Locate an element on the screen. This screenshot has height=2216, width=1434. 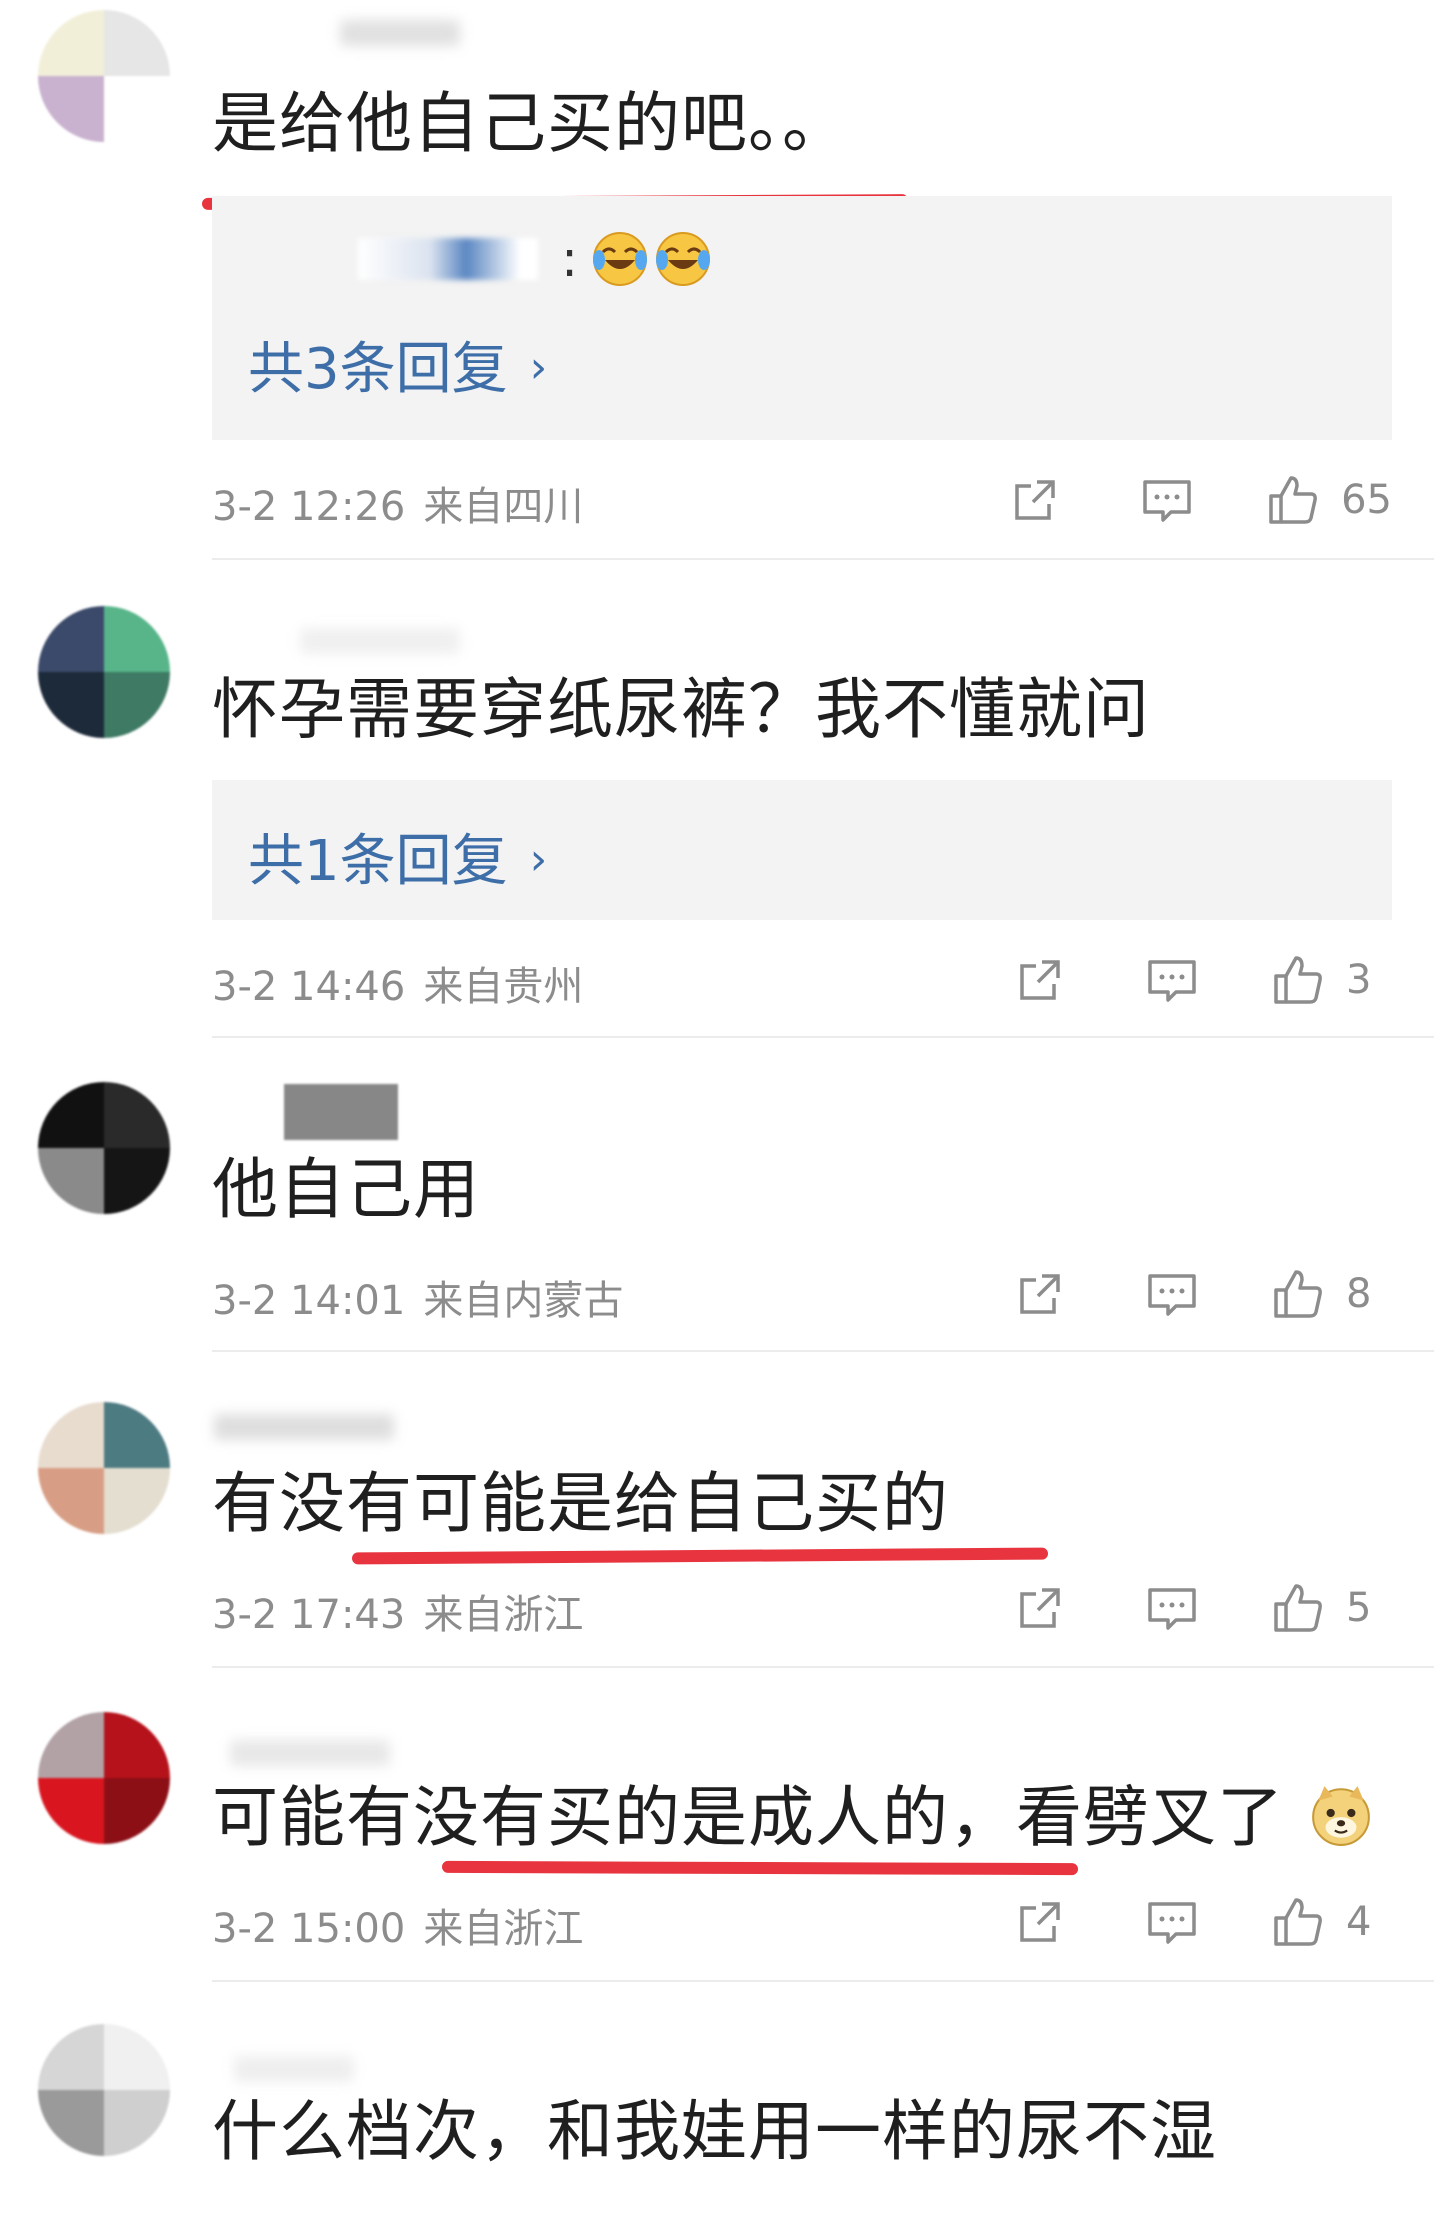
comment-date: 3-2 17:43 is located at coordinates (309, 1615).